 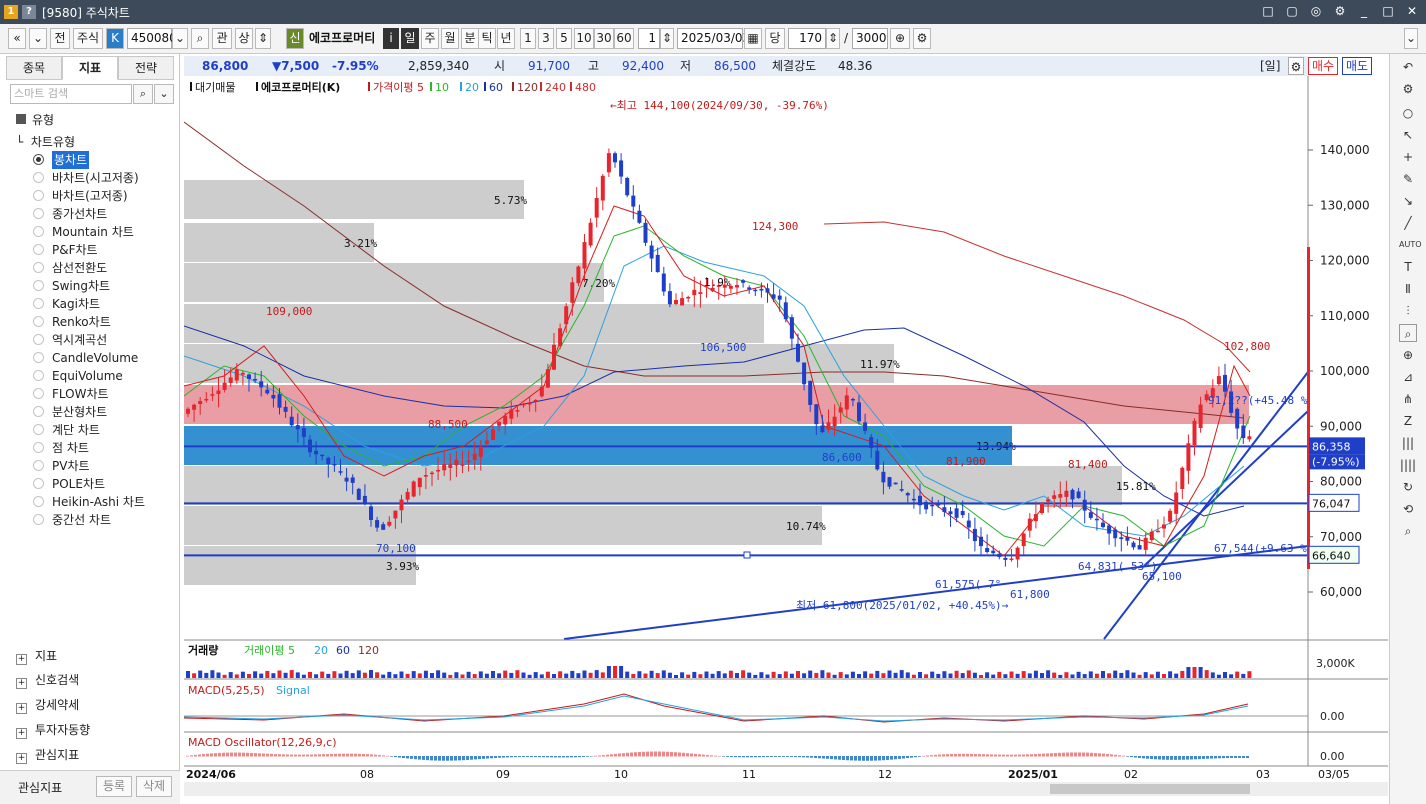 I want to click on interval-60: 60, so click(x=624, y=38).